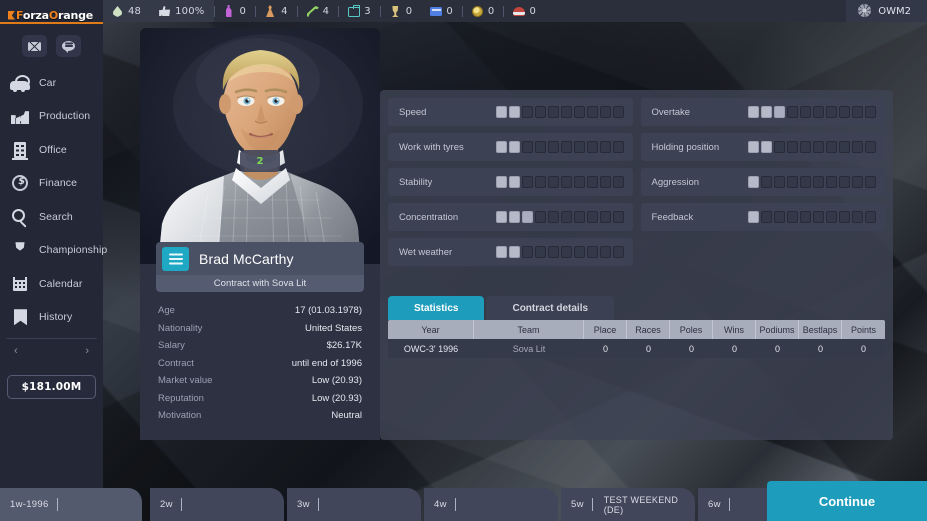 The image size is (927, 521). Describe the element at coordinates (51, 83) in the screenshot. I see `sidebar-item-car: Car` at that location.